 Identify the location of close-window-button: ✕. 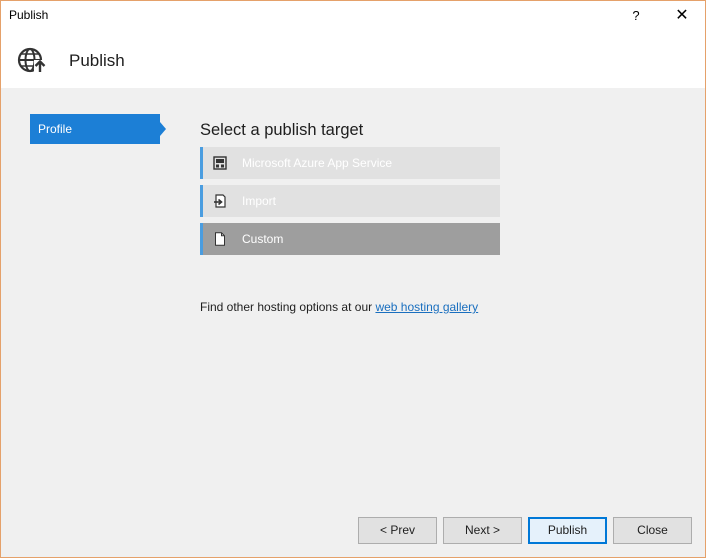
(682, 16).